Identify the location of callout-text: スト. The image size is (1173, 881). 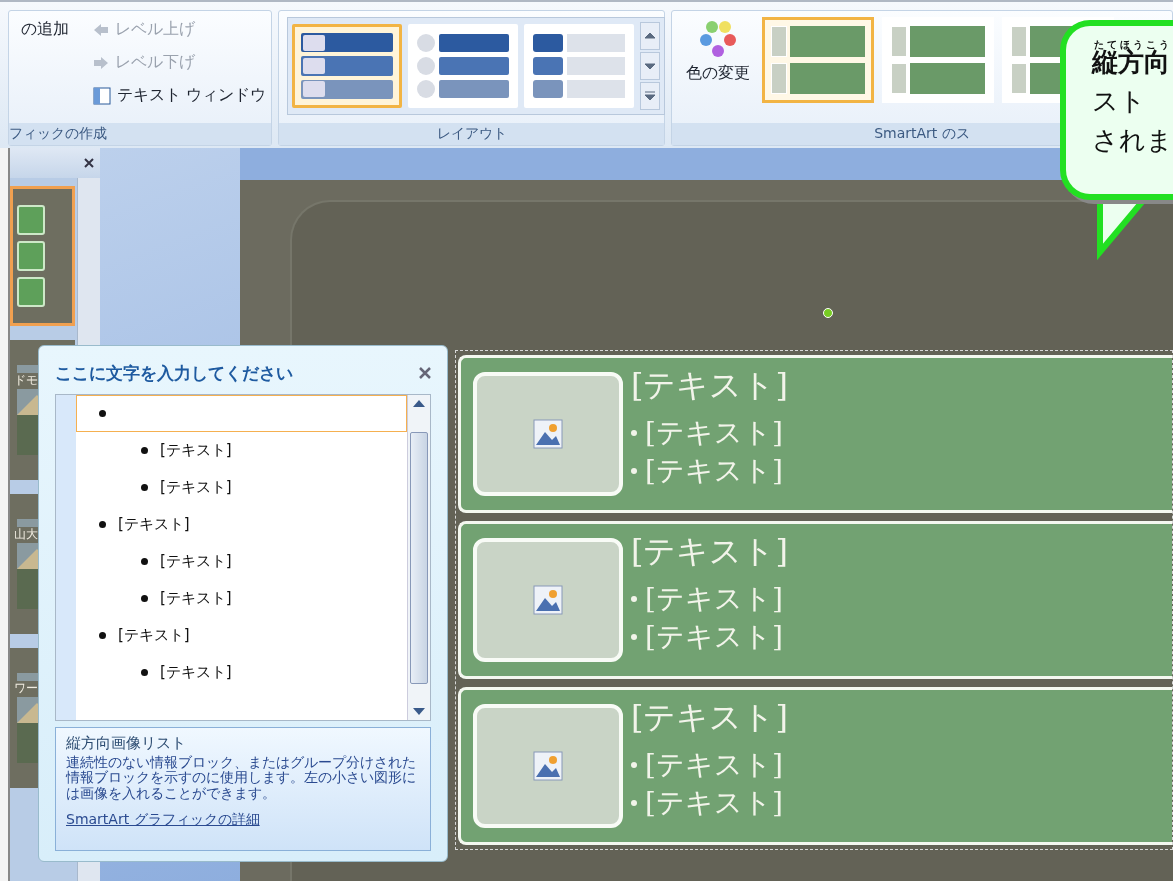
(1119, 101).